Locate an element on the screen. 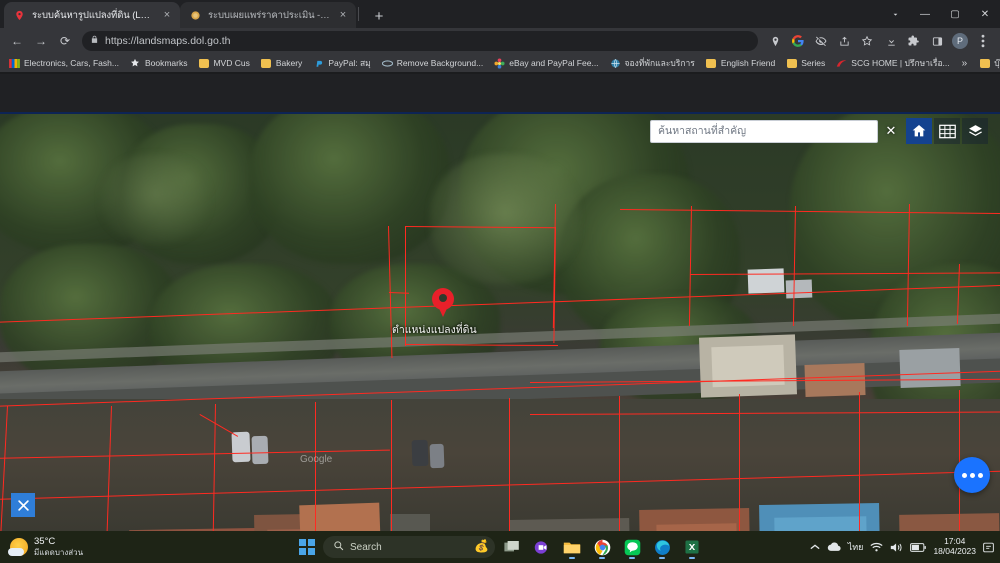 Image resolution: width=1000 pixels, height=563 pixels. minimize-button: — is located at coordinates (925, 14).